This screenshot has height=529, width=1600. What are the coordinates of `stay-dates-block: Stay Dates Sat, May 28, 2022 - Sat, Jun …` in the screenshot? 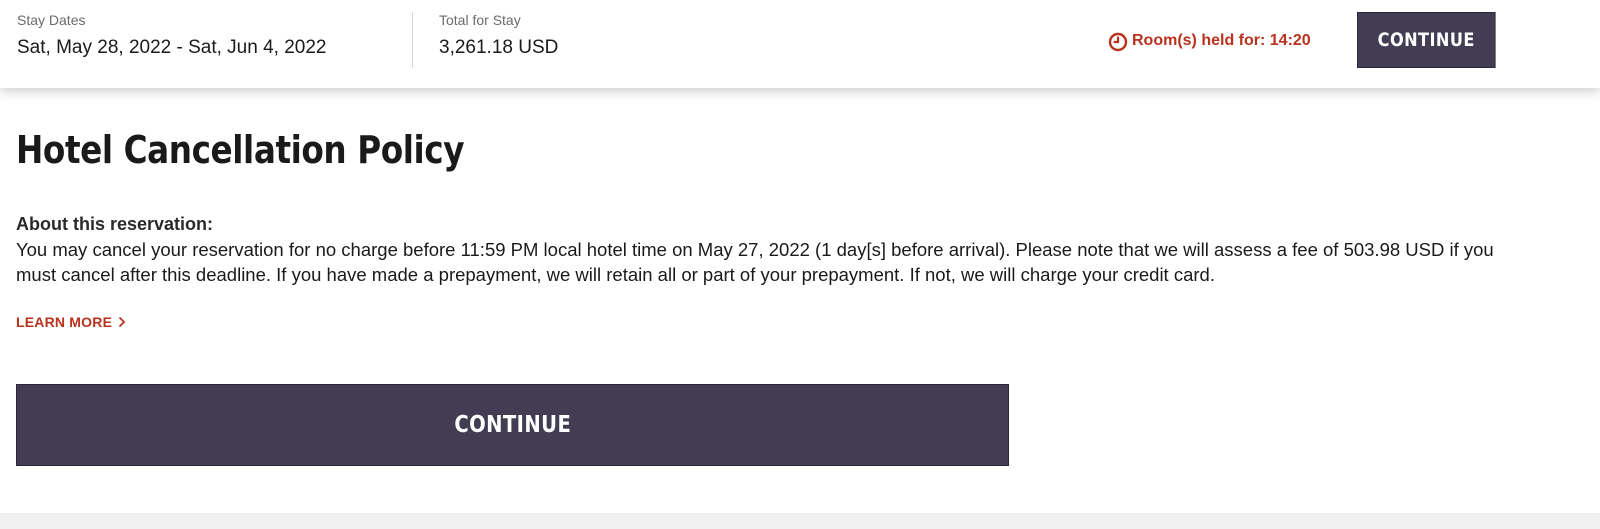 It's located at (171, 35).